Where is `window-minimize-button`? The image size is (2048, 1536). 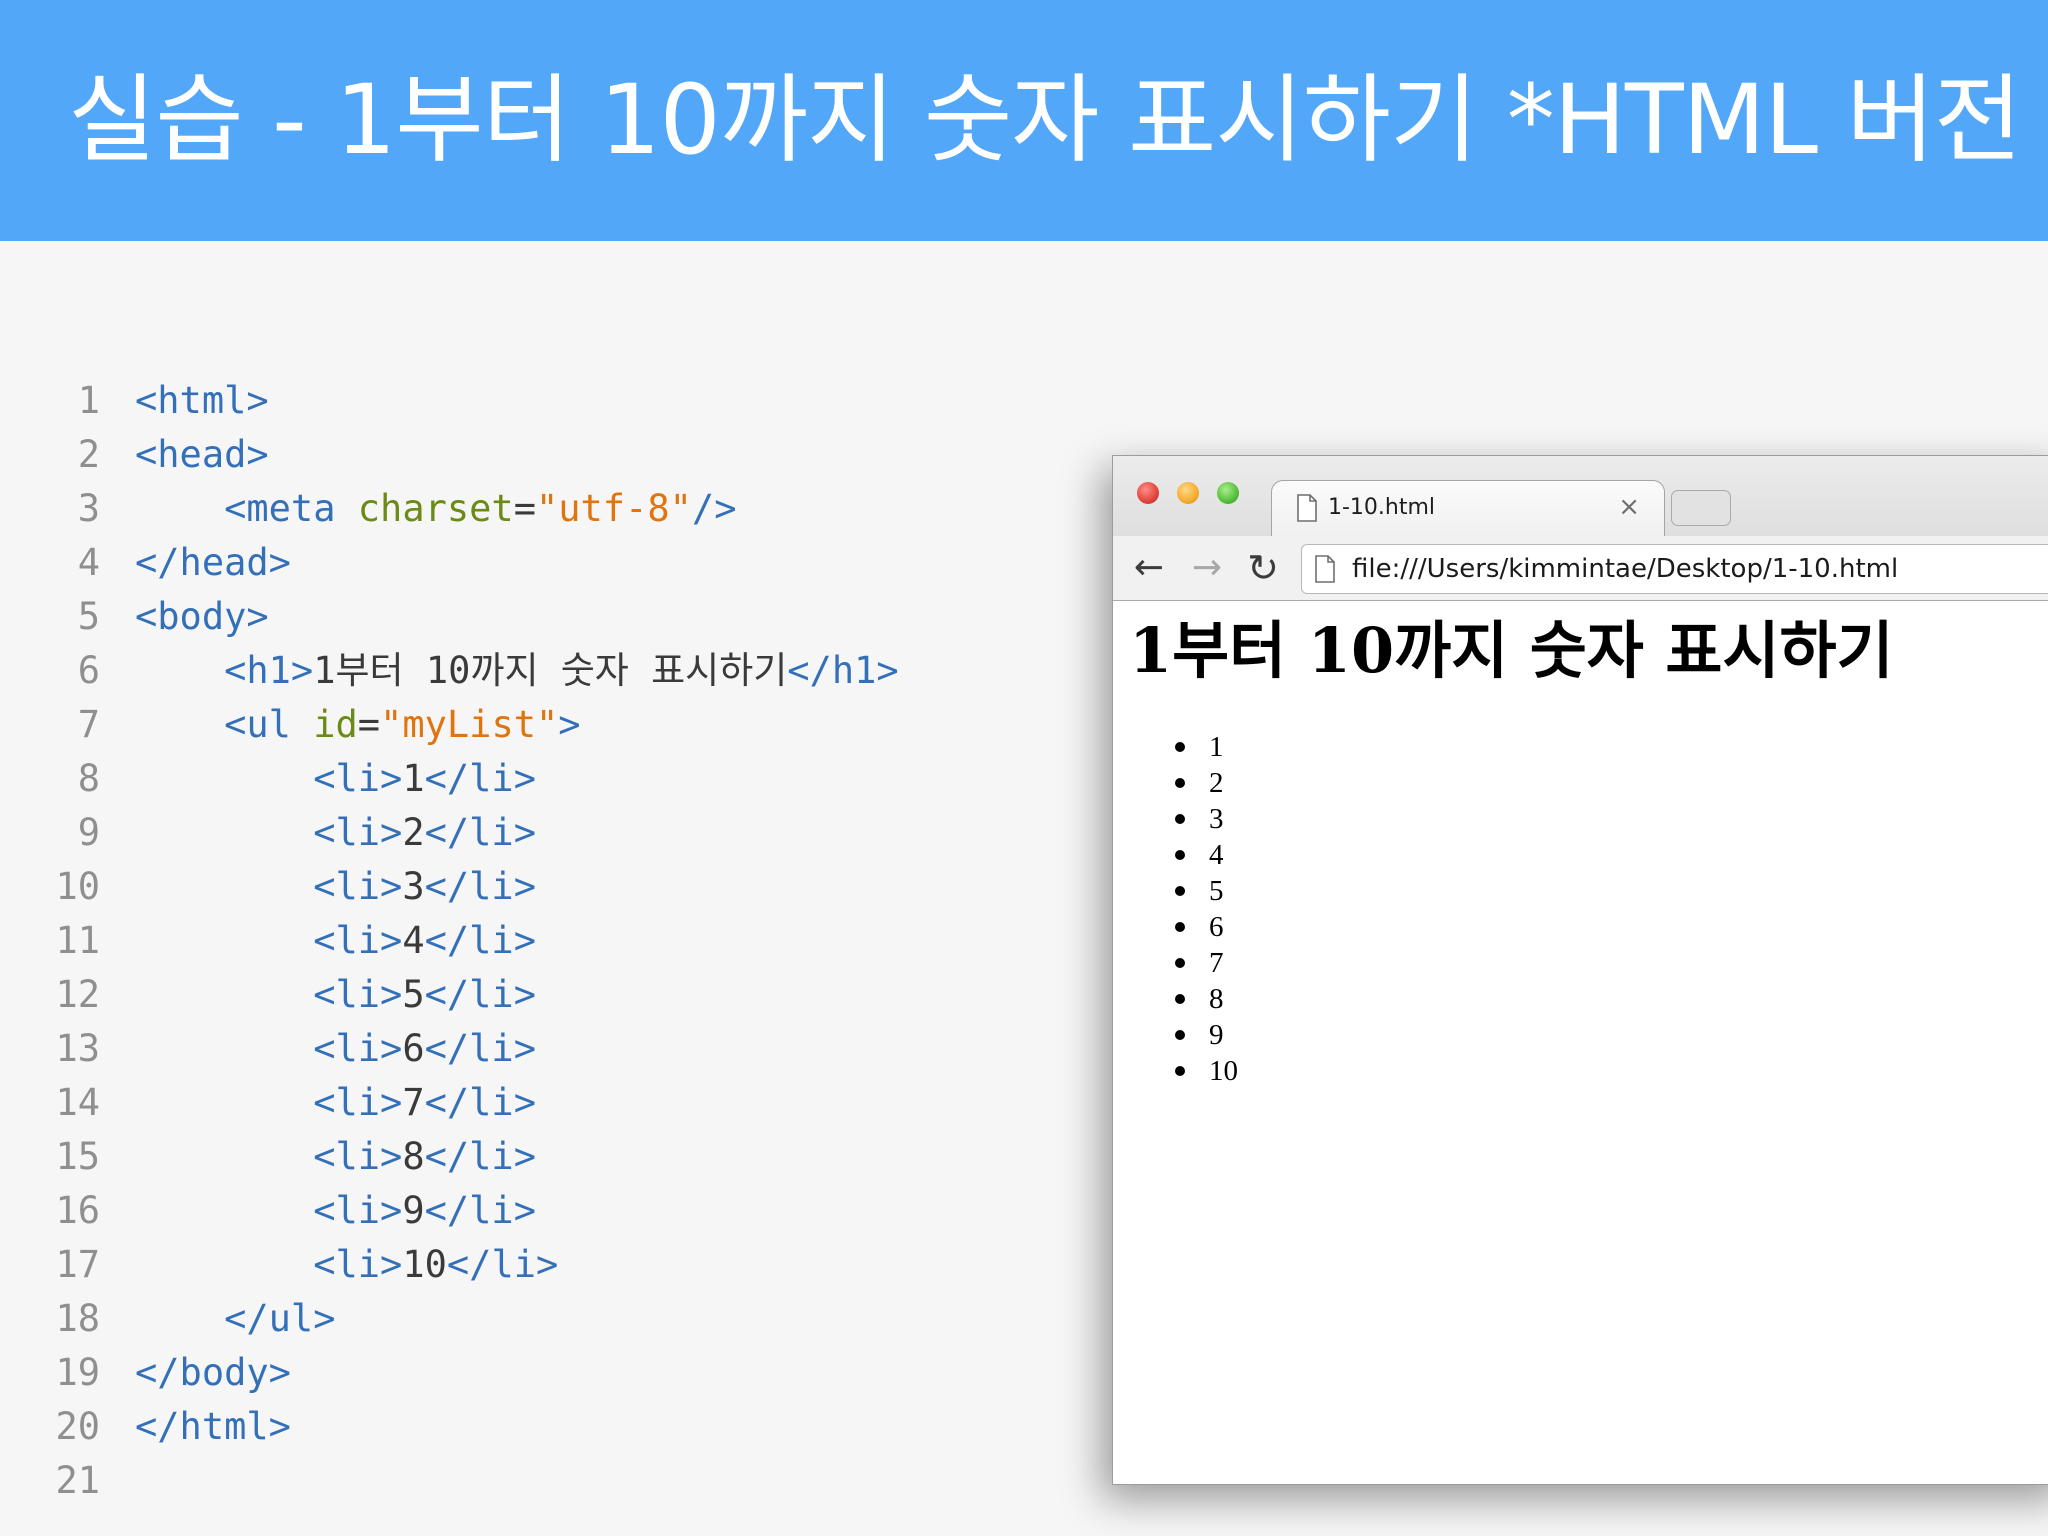
window-minimize-button is located at coordinates (1188, 493).